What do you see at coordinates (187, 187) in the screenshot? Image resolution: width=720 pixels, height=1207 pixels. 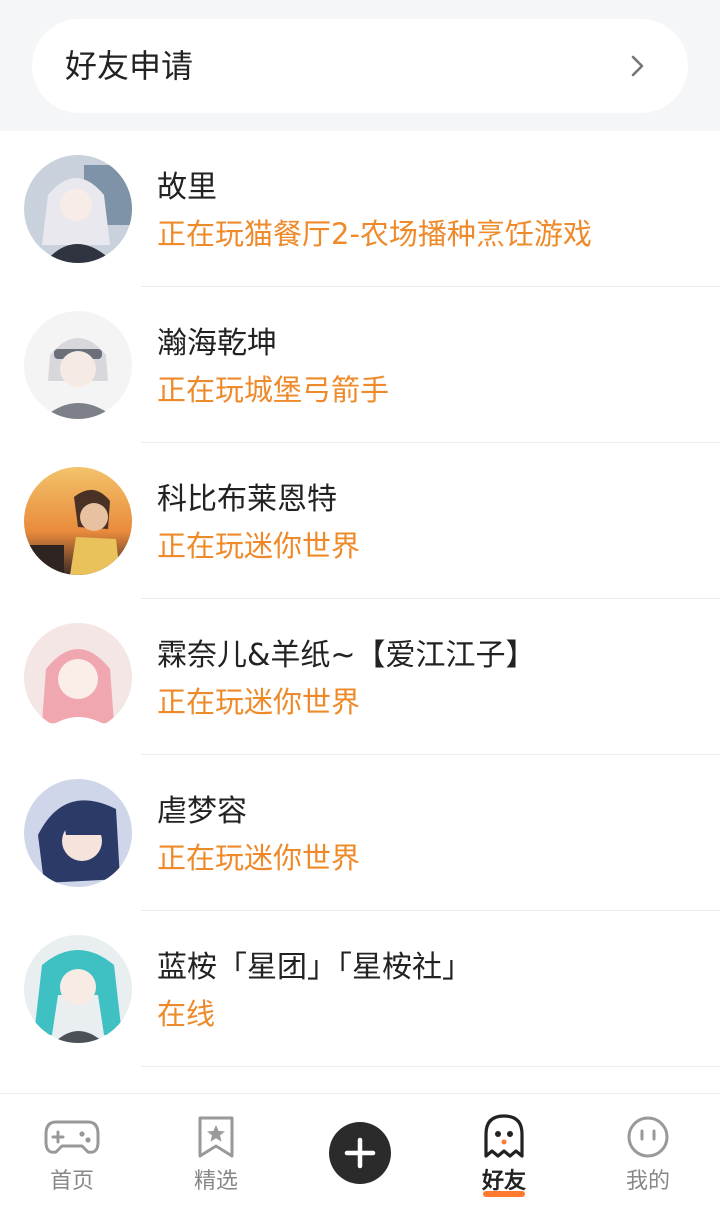 I see `friend-name: 故里` at bounding box center [187, 187].